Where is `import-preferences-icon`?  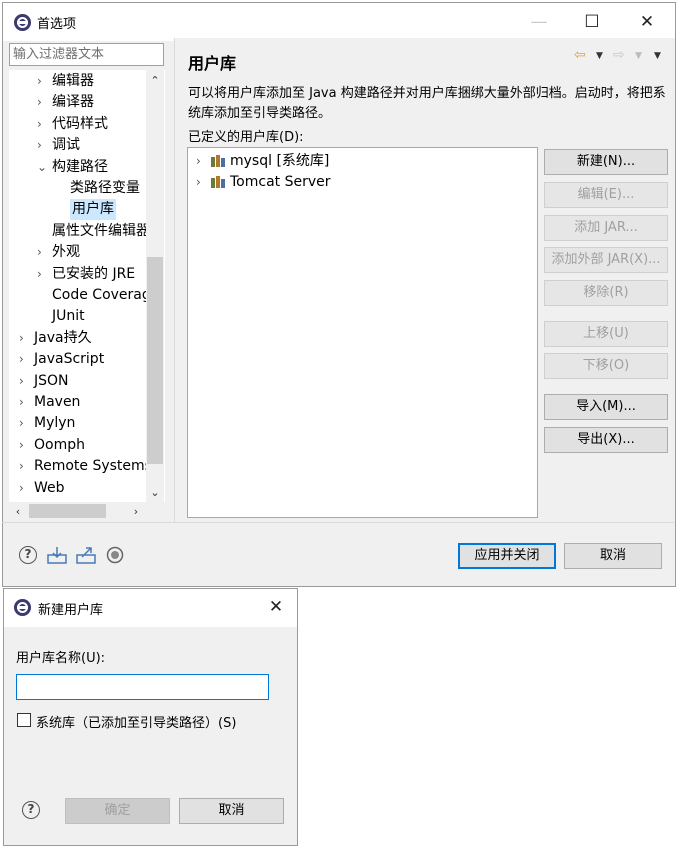 import-preferences-icon is located at coordinates (57, 555).